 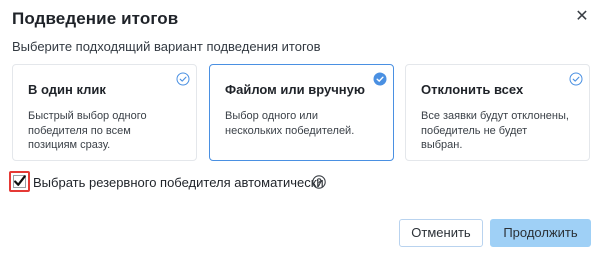 I want to click on option-title: Файлом или вручную, so click(x=295, y=89).